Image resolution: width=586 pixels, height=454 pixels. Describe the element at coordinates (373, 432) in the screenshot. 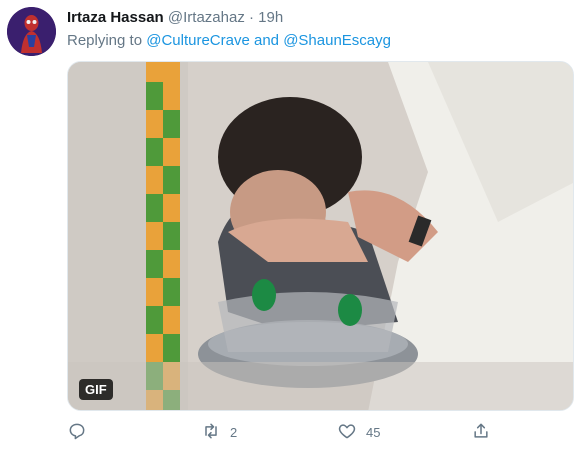

I see `like-count: 45` at that location.